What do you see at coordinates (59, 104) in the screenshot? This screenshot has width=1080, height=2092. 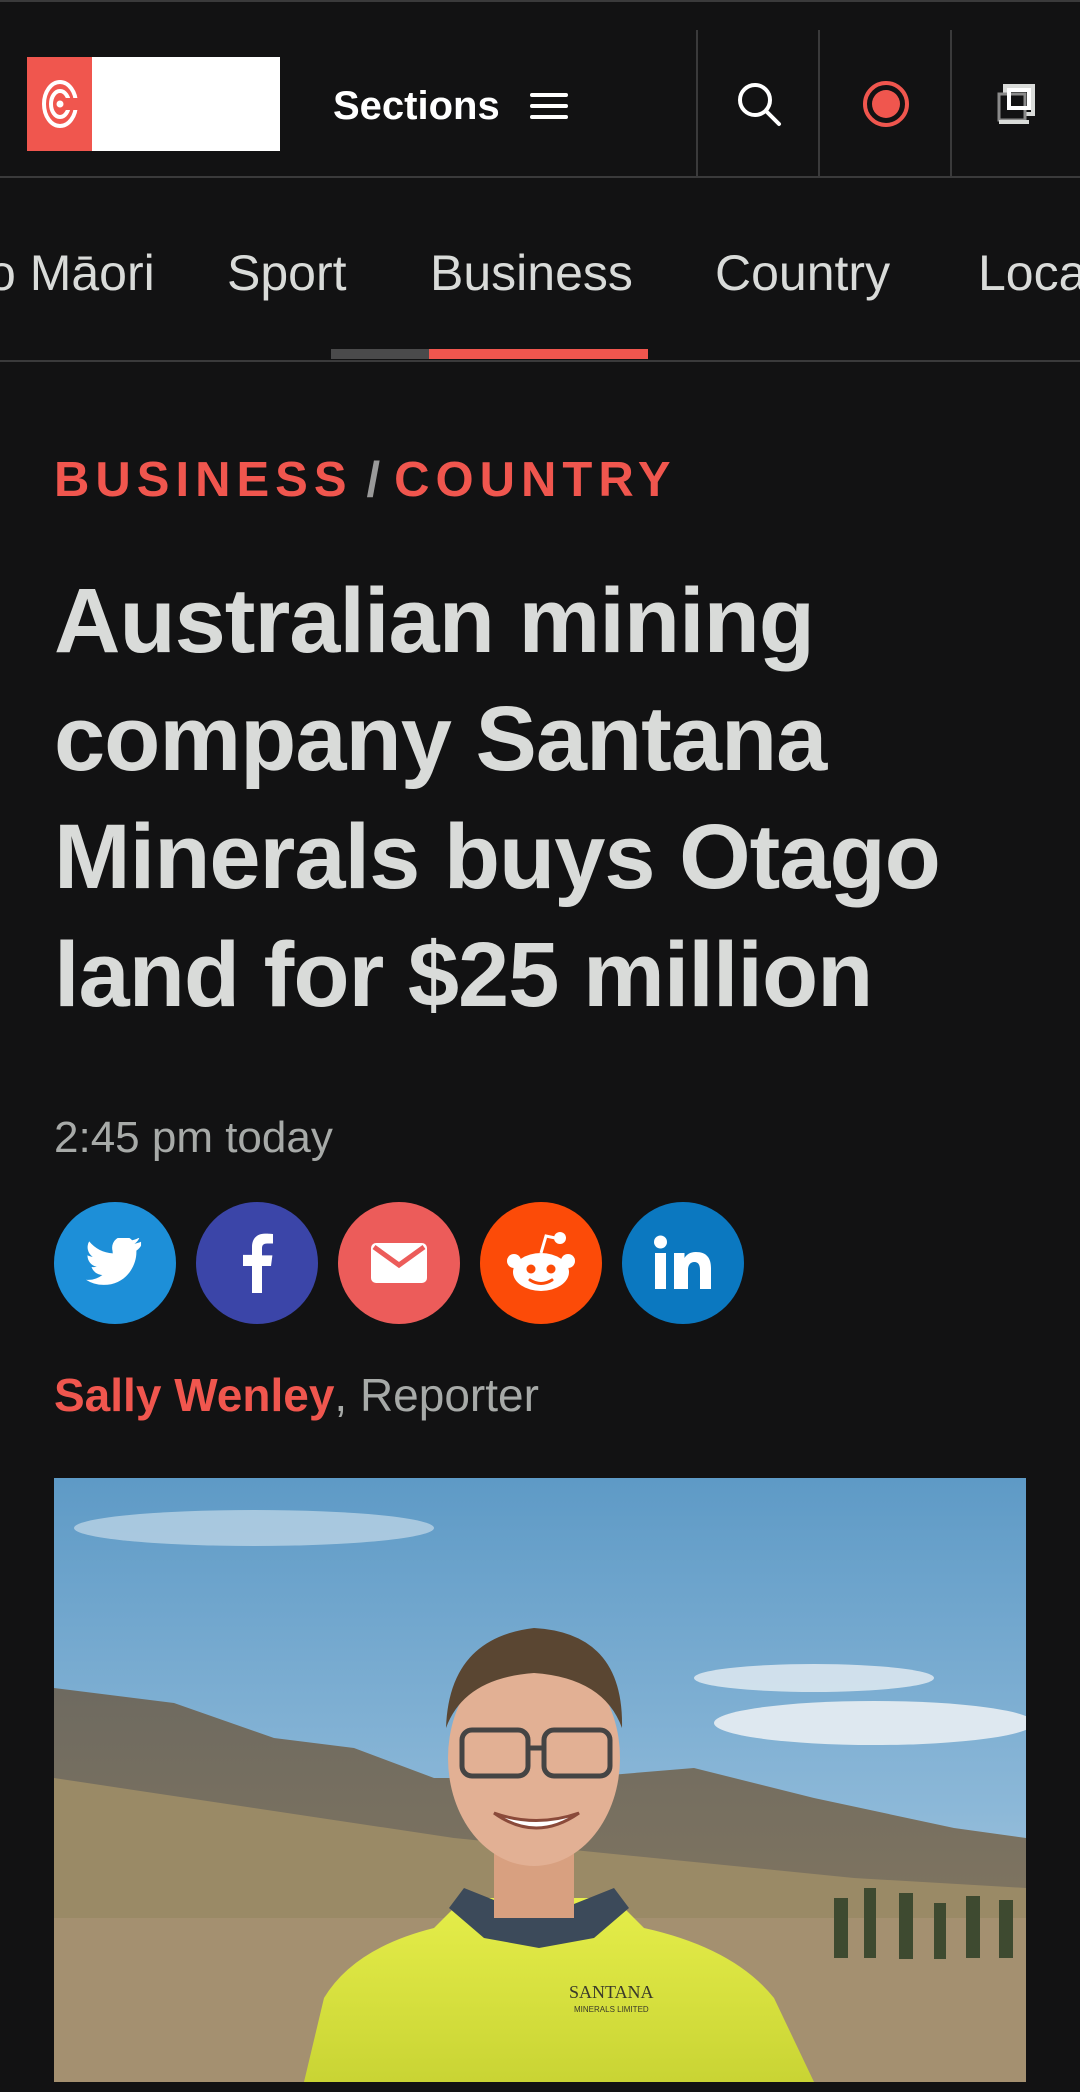 I see `logo-mark-icon` at bounding box center [59, 104].